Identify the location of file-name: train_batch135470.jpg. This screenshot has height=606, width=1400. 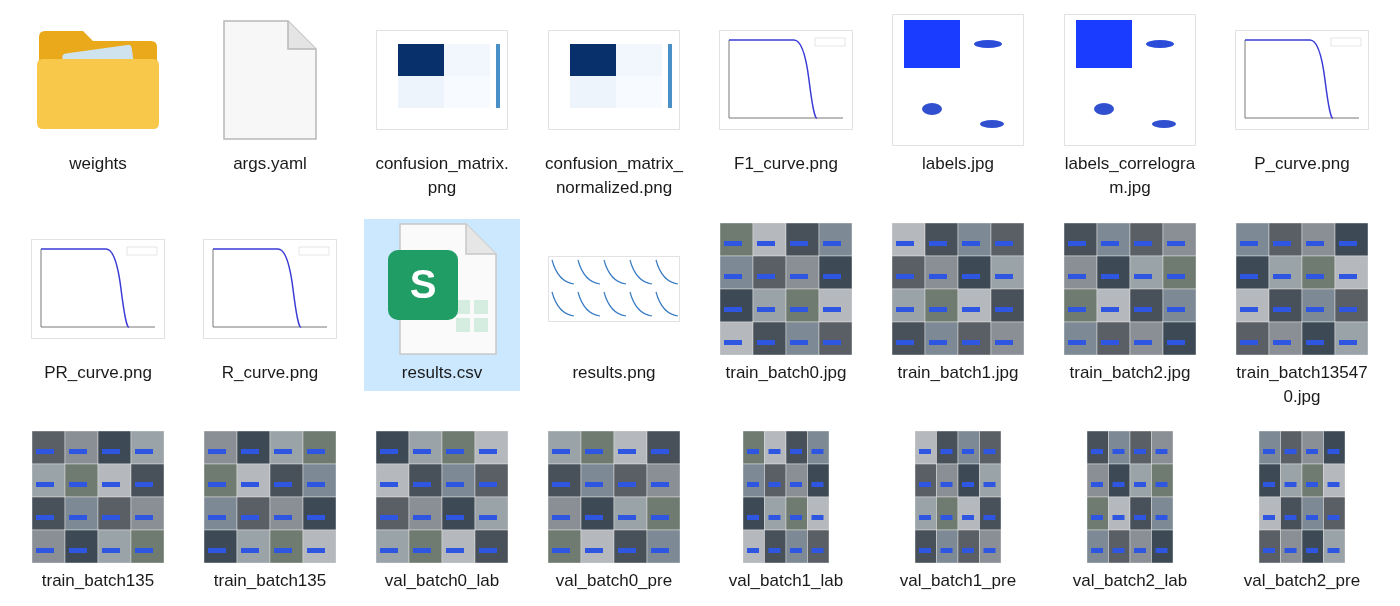
(1302, 384).